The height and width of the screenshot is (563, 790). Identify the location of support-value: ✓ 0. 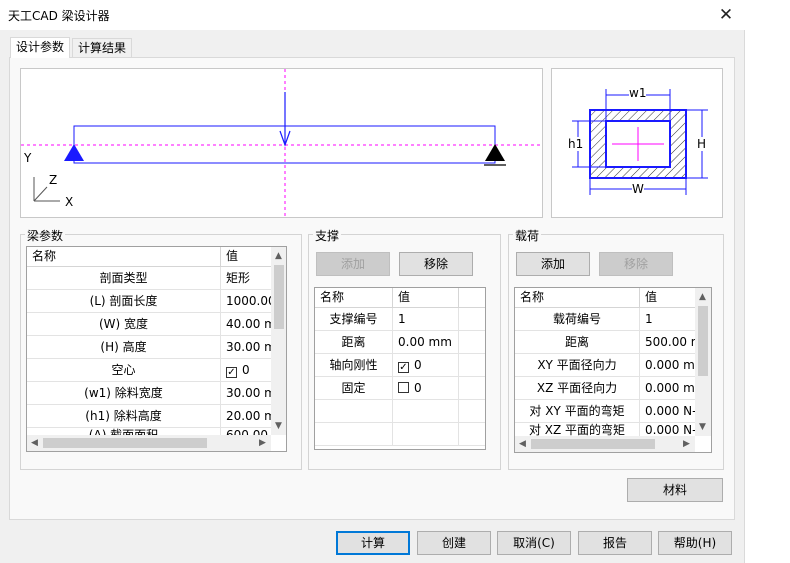
(426, 365).